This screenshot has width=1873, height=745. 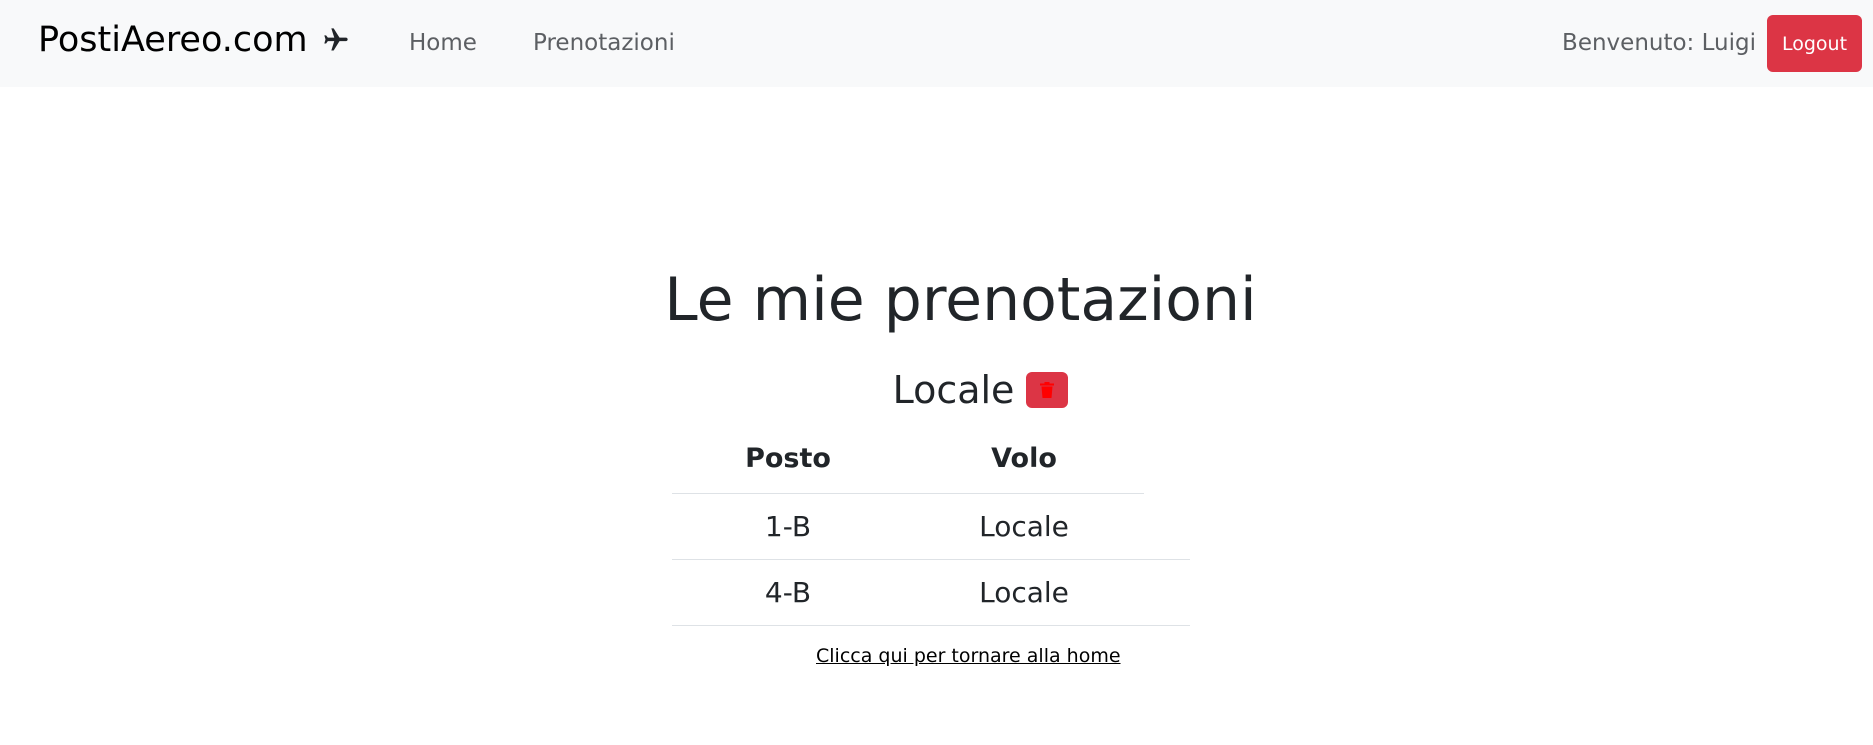 I want to click on table-row: 1-B Locale, so click(x=931, y=526).